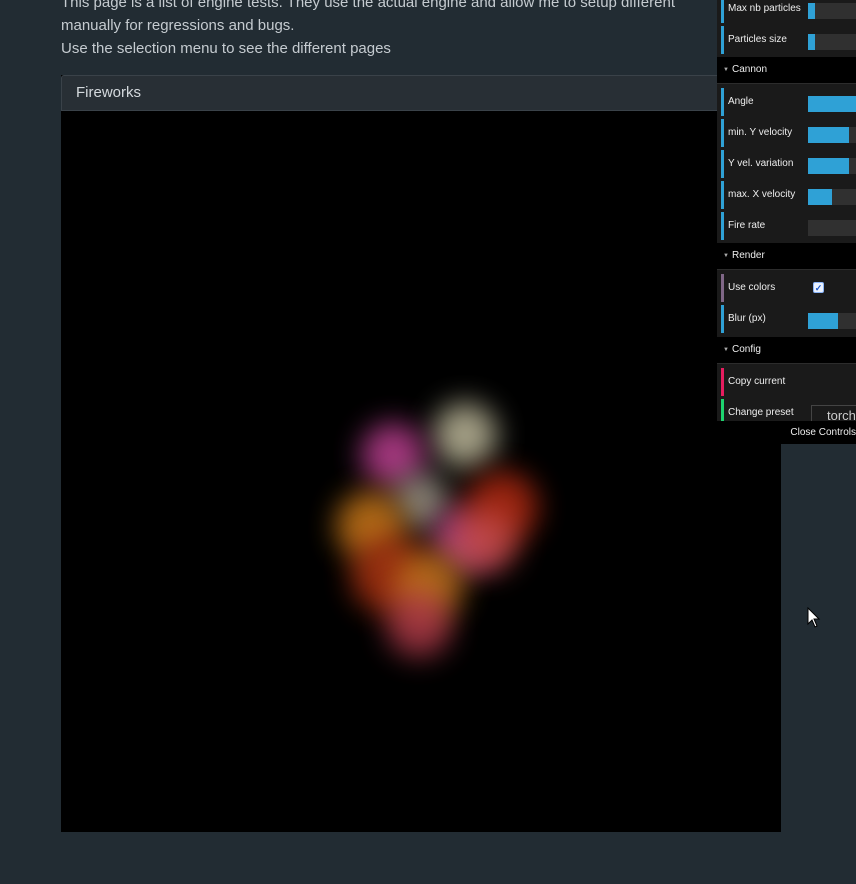 Image resolution: width=856 pixels, height=884 pixels. Describe the element at coordinates (761, 163) in the screenshot. I see `y-vel-variation-label: Y vel. variation` at that location.